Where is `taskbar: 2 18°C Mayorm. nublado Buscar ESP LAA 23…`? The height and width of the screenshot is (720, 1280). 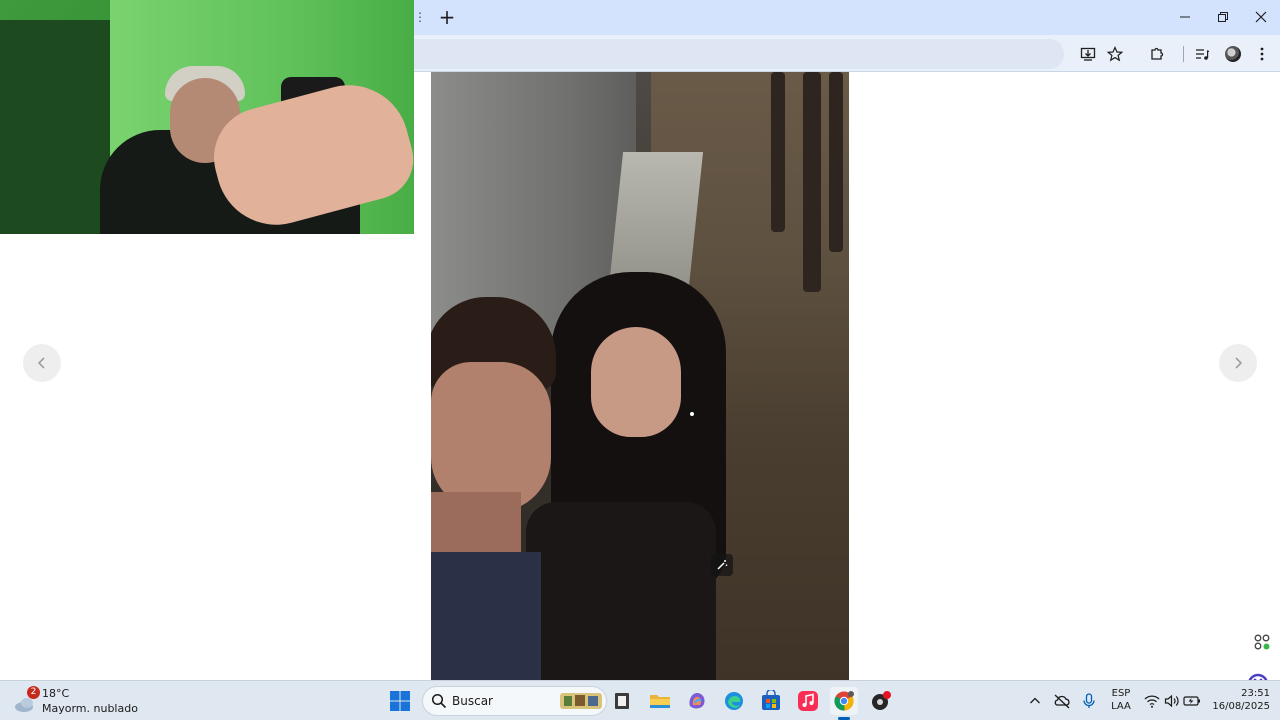
taskbar: 2 18°C Mayorm. nublado Buscar ESP LAA 23… is located at coordinates (640, 700).